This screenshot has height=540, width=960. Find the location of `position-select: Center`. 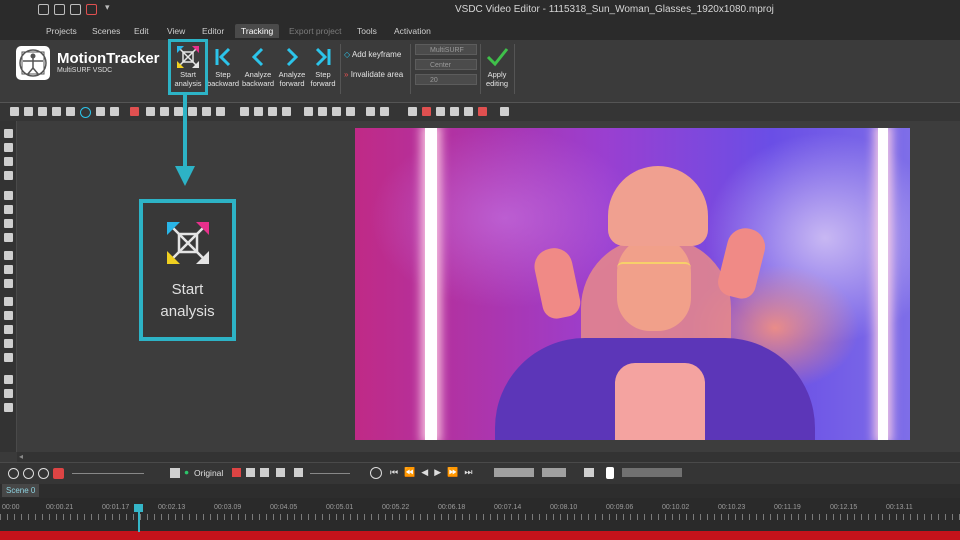

position-select: Center is located at coordinates (446, 64).